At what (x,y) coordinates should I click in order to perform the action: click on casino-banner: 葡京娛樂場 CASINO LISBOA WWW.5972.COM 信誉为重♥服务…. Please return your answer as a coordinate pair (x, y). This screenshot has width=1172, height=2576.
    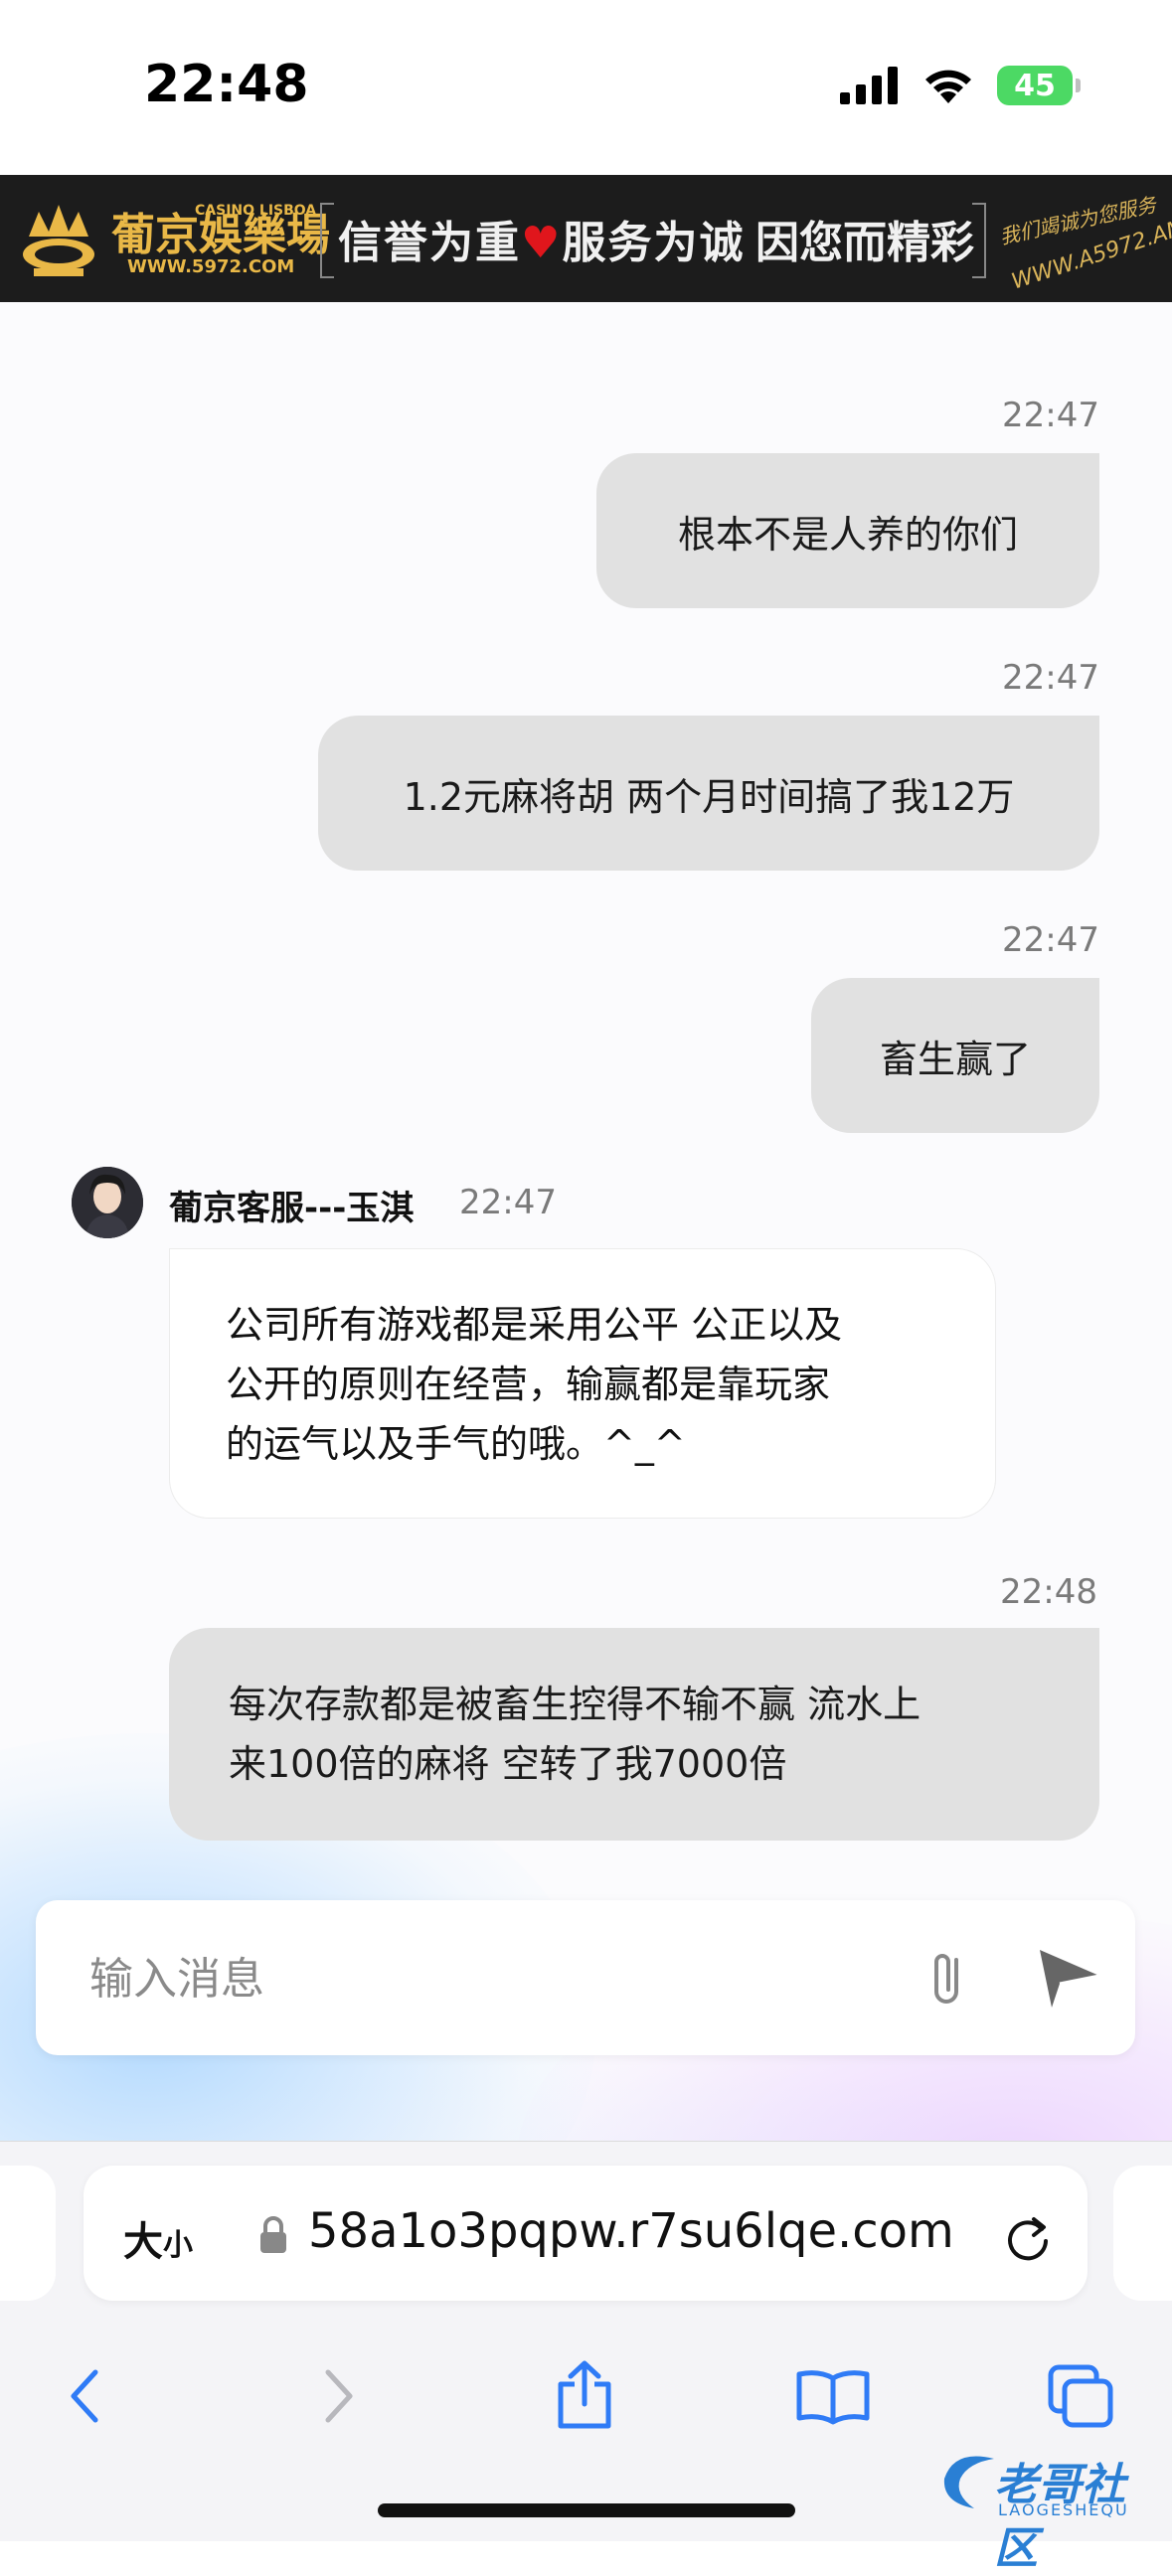
    Looking at the image, I should click on (586, 238).